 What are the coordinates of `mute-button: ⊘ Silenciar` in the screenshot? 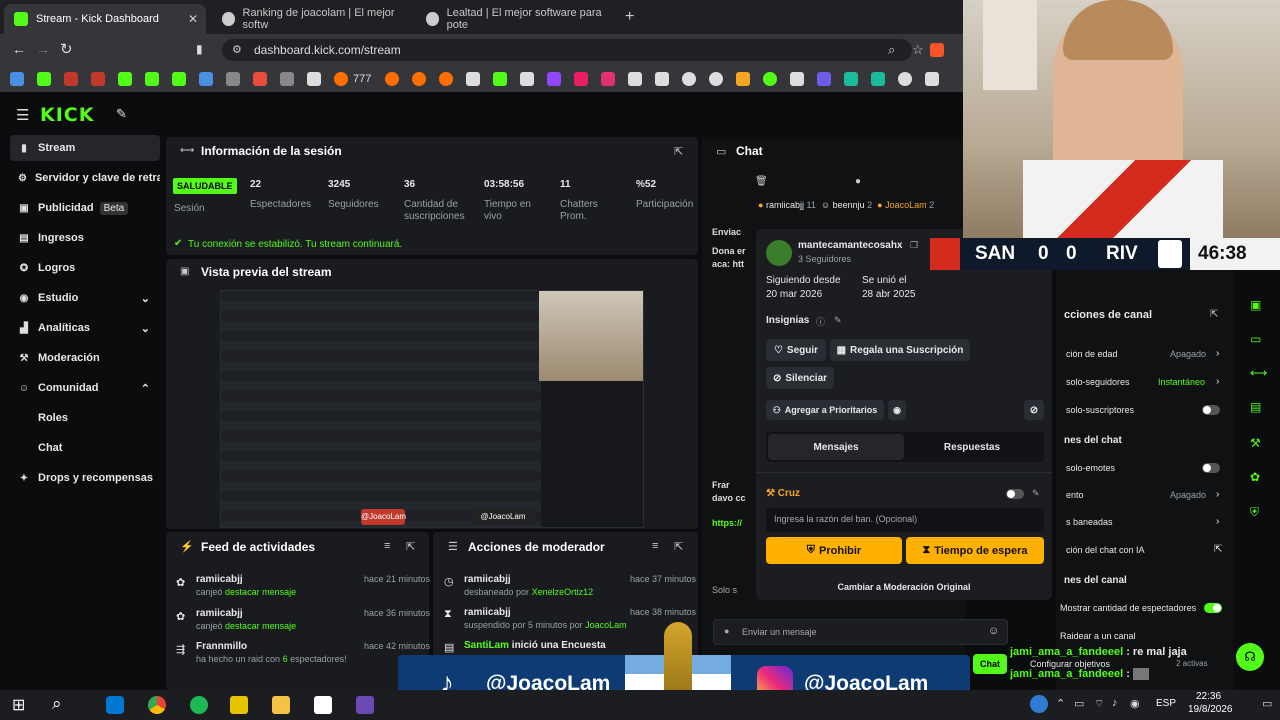 It's located at (800, 378).